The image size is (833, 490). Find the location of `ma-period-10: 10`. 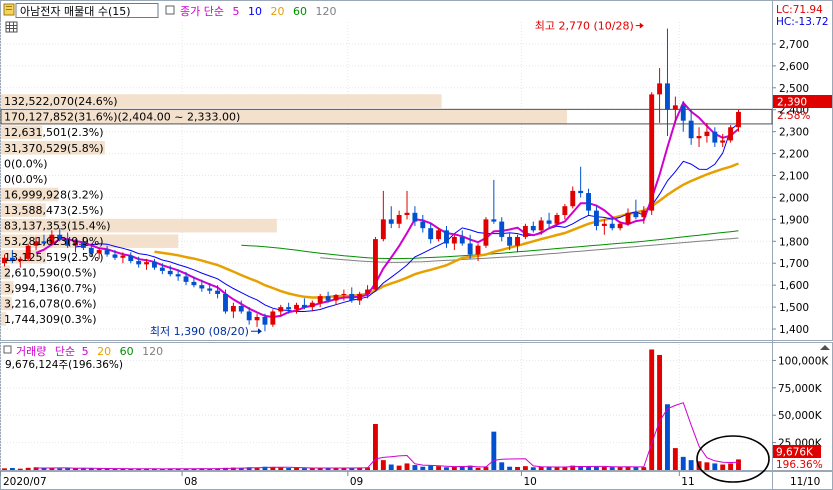

ma-period-10: 10 is located at coordinates (255, 11).